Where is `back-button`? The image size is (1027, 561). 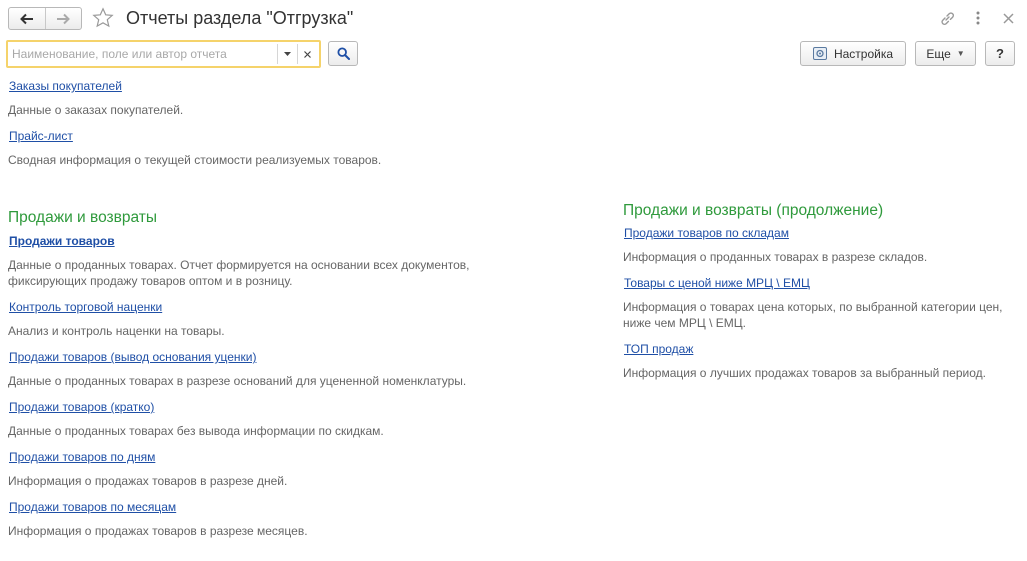 back-button is located at coordinates (27, 18).